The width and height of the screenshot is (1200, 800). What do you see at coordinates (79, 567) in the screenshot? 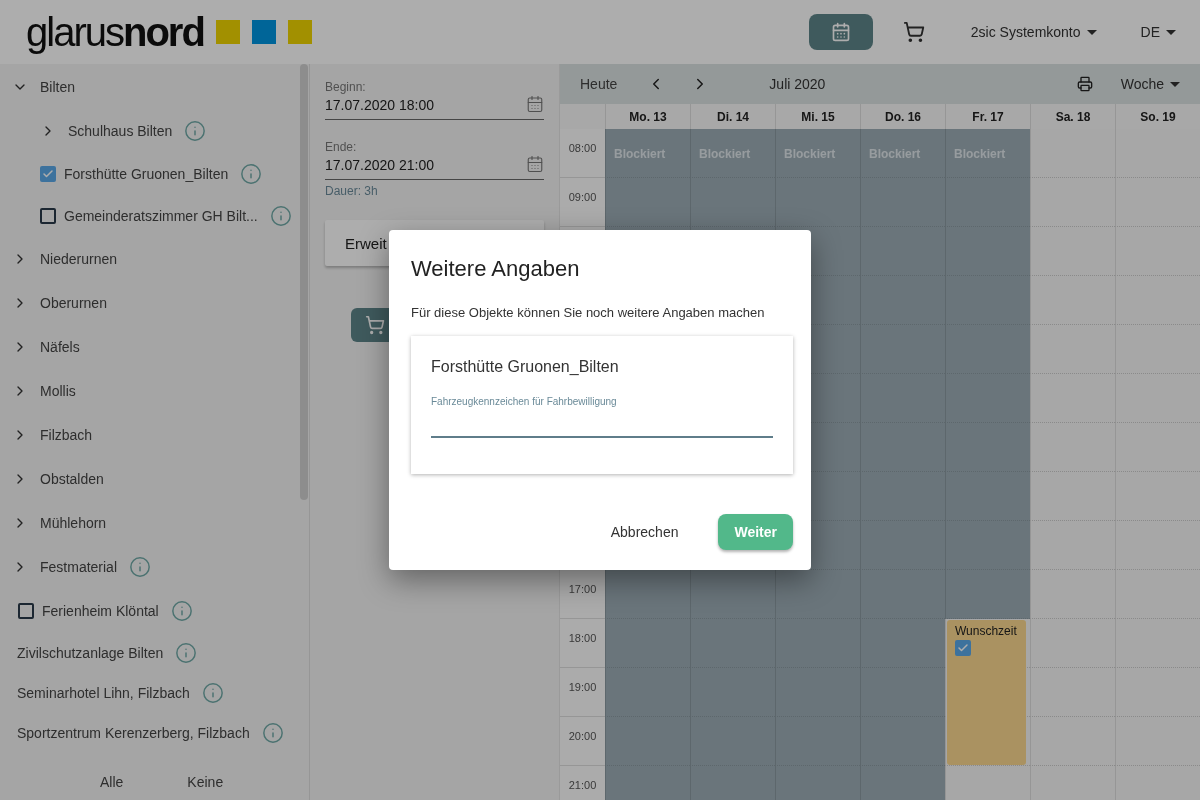
I see `tree-item-label: Festmaterial` at bounding box center [79, 567].